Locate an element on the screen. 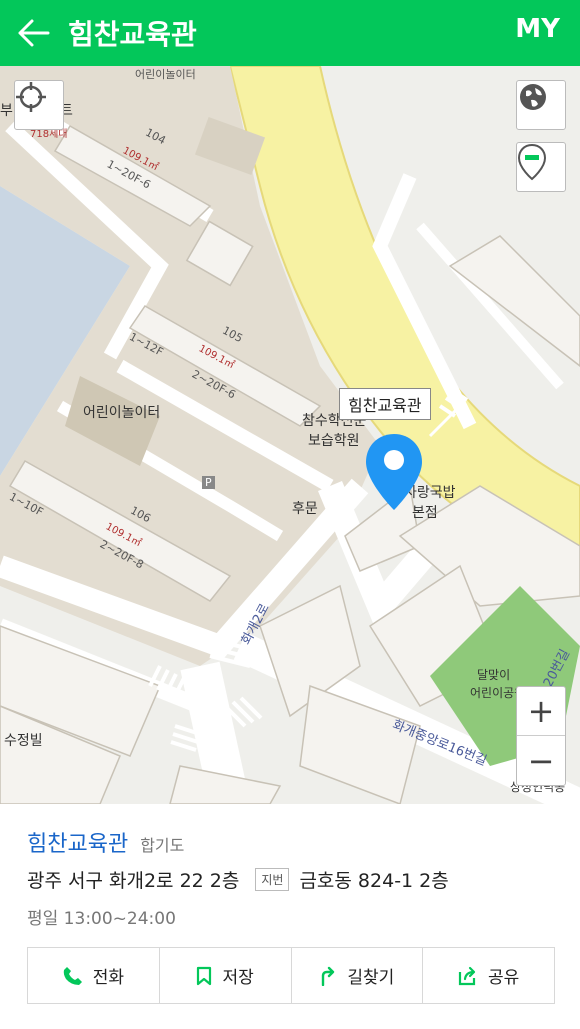  zoom-out-button: − is located at coordinates (541, 760).